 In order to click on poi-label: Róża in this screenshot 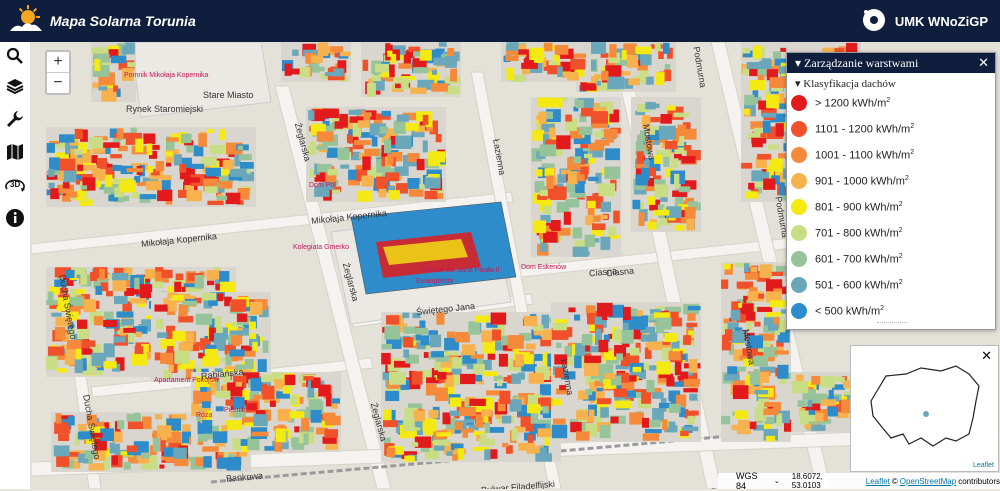, I will do `click(204, 415)`.